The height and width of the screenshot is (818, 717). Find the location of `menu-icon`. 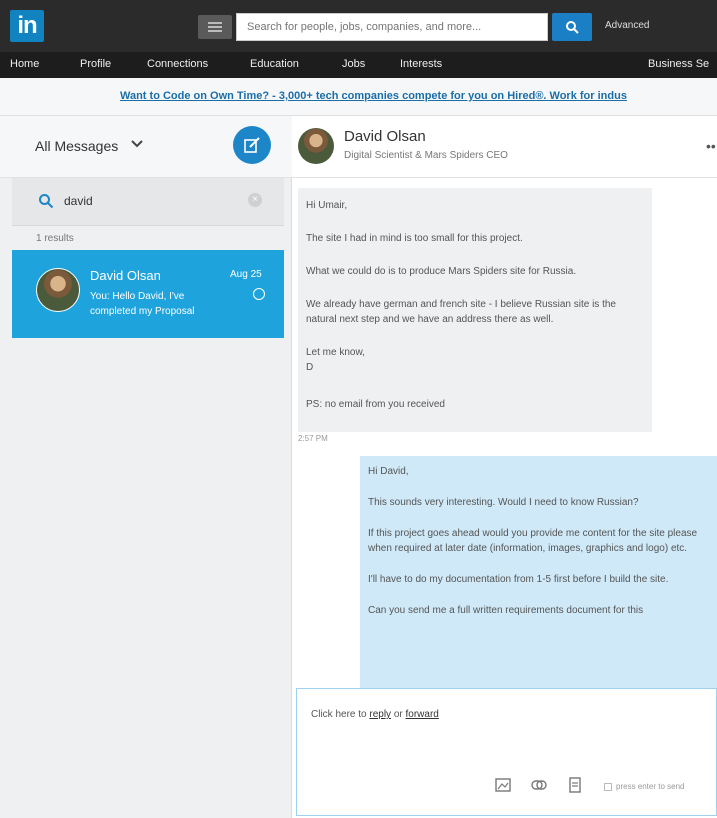

menu-icon is located at coordinates (215, 27).